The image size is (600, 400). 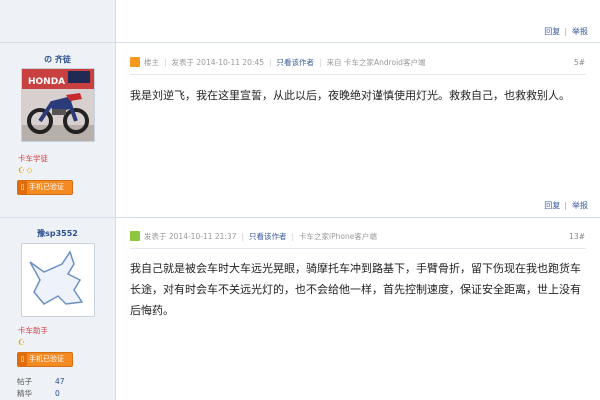 I want to click on post-author-name: 豫sp3552, so click(x=57, y=233).